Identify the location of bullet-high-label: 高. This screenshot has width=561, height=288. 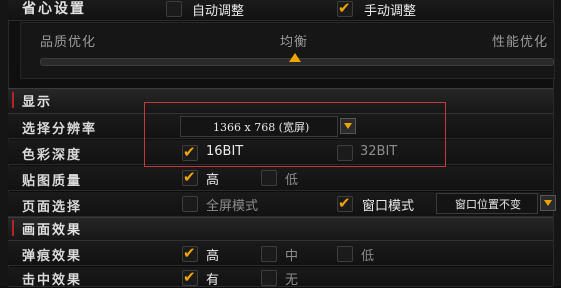
(213, 256).